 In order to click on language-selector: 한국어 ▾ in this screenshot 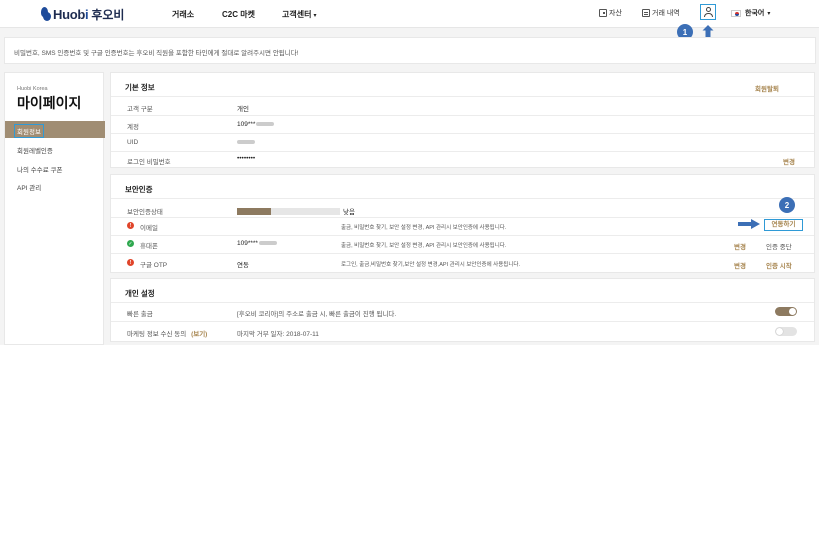, I will do `click(750, 13)`.